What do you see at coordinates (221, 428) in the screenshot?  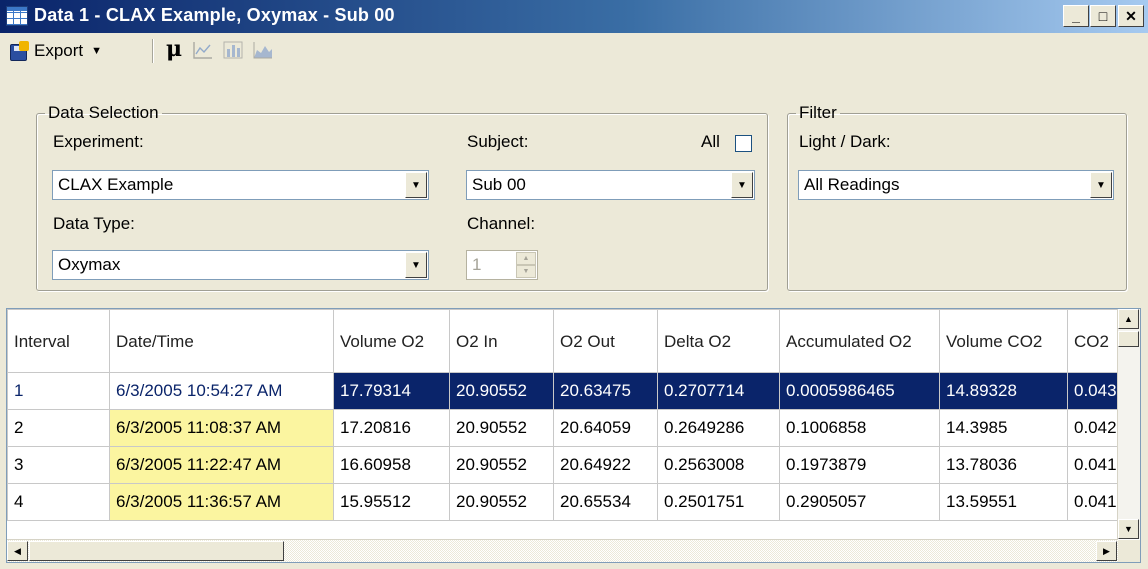 I see `datetime-cell: 6/3/2005 11:08:37 AM` at bounding box center [221, 428].